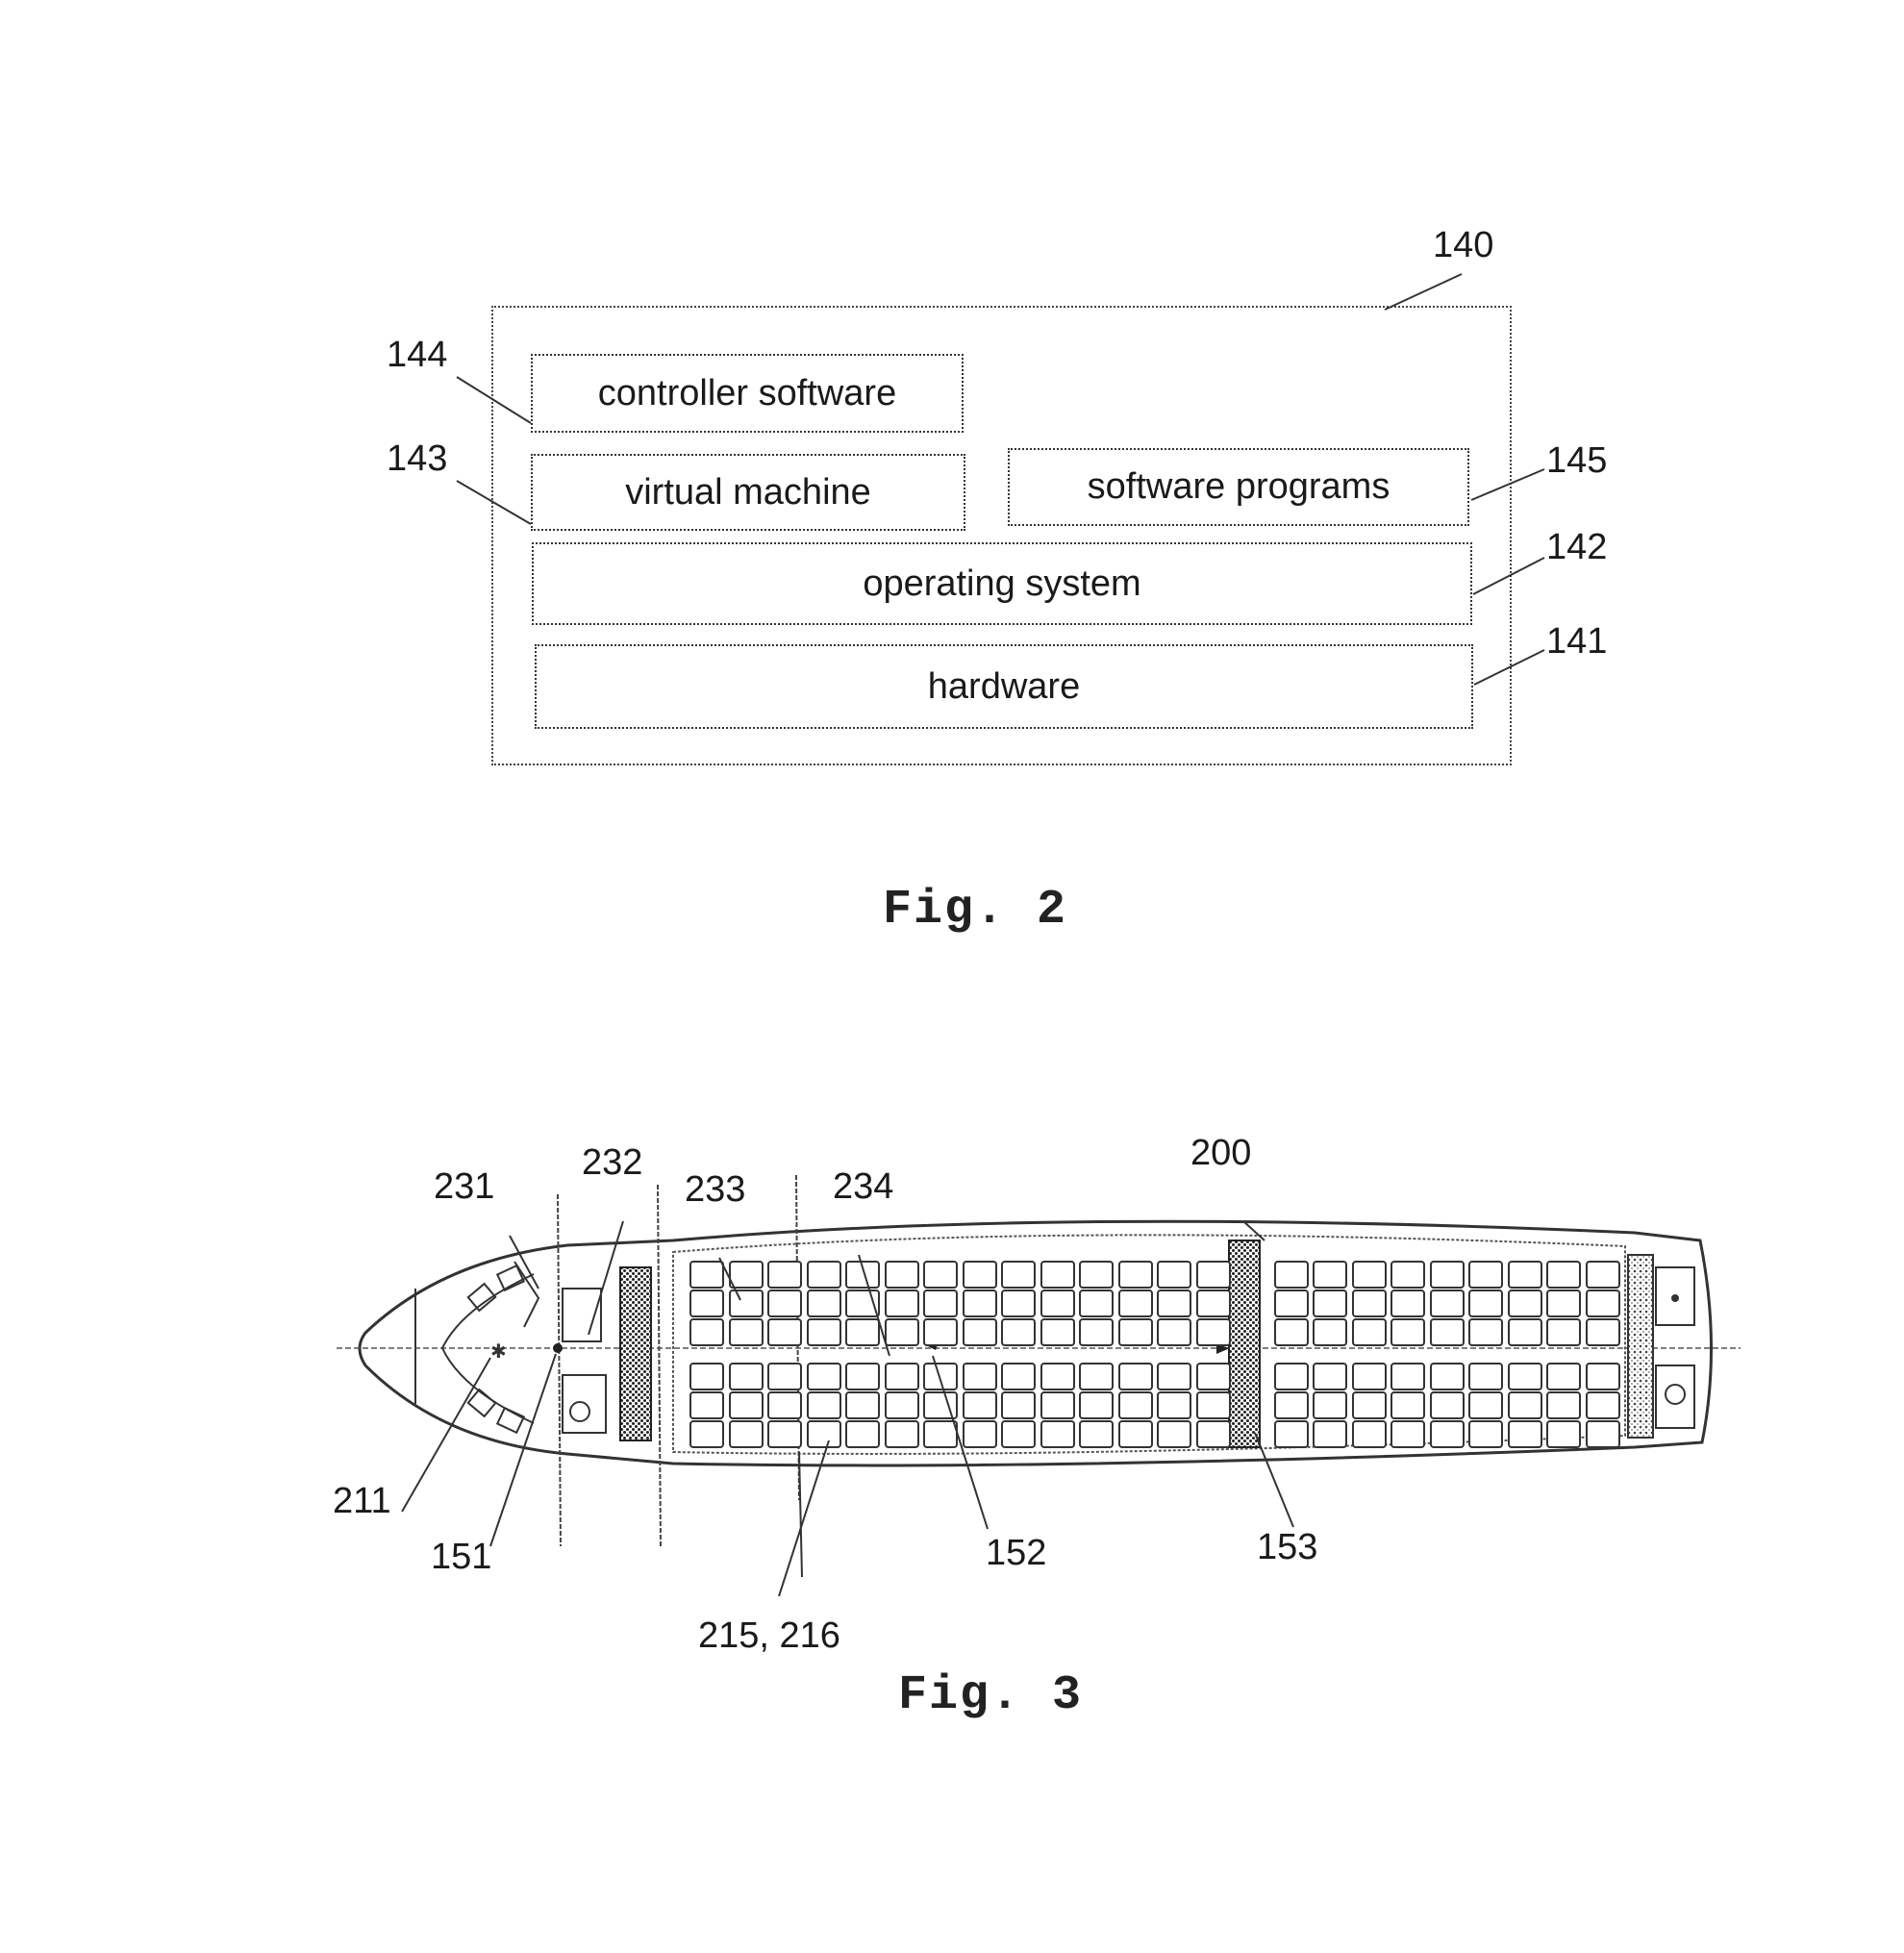  Describe the element at coordinates (1640, 1346) in the screenshot. I see `monument-rear` at that location.